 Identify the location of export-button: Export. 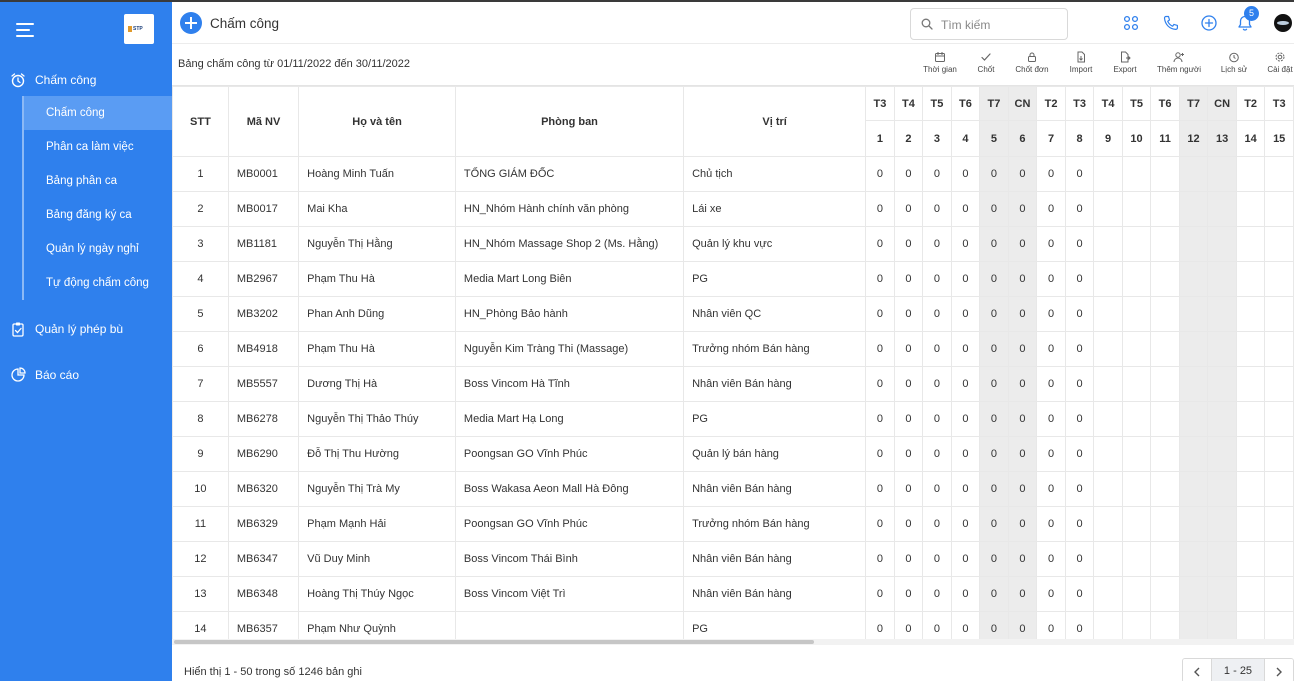
(1125, 62).